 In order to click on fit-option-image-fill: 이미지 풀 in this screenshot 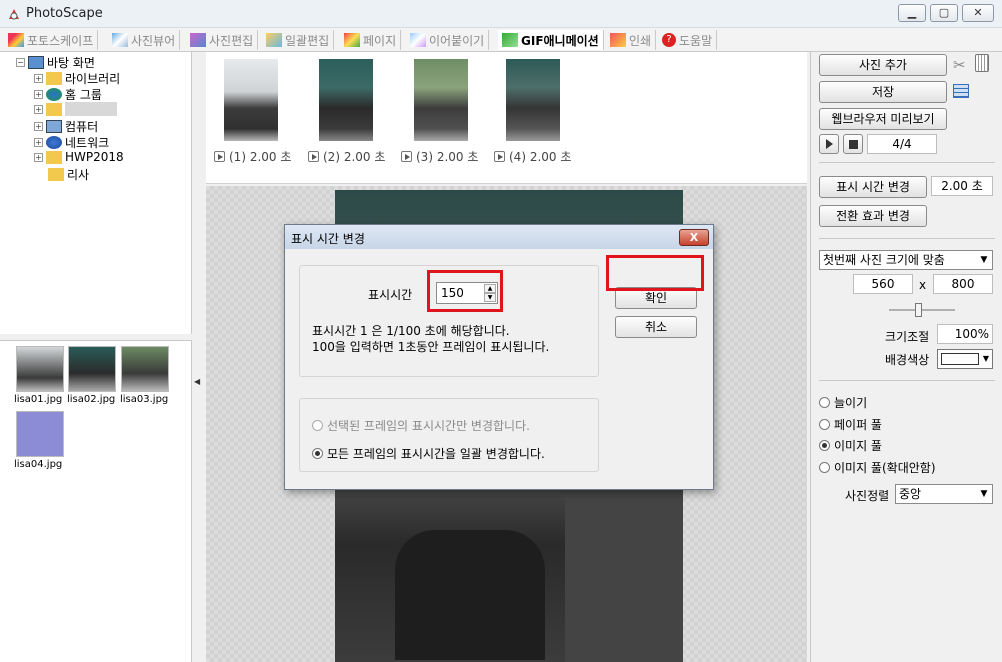, I will do `click(850, 445)`.